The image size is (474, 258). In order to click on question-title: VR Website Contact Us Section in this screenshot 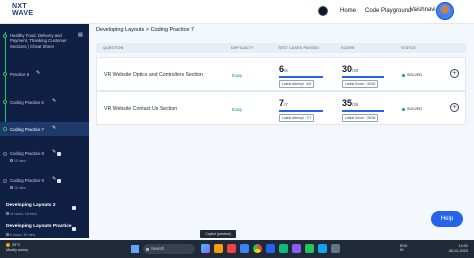, I will do `click(140, 109)`.